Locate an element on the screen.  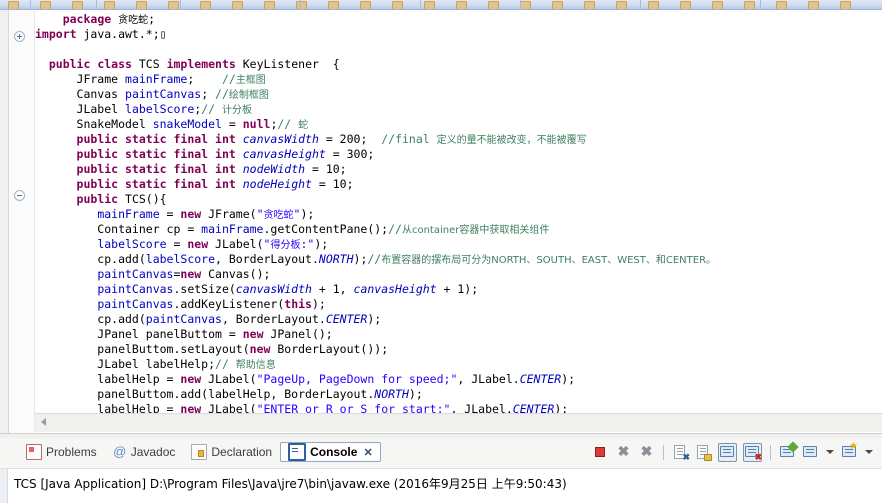
terminate-button is located at coordinates (600, 452).